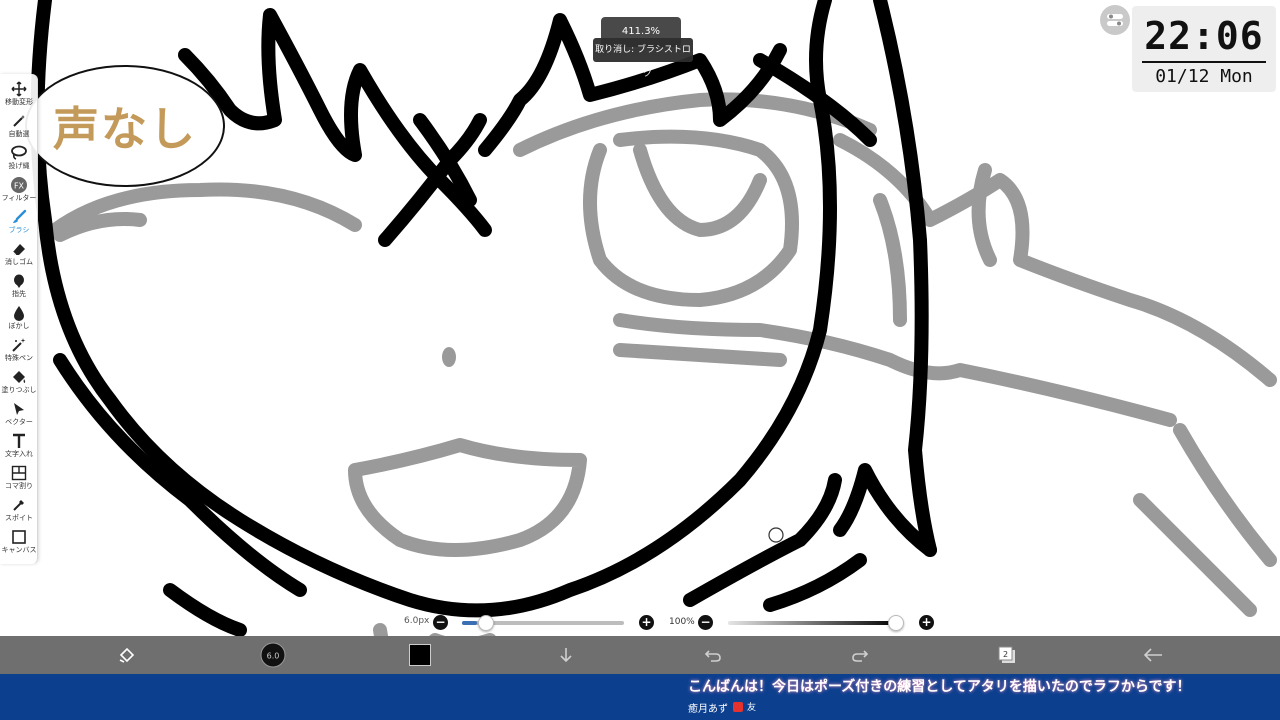  I want to click on opacity-track, so click(813, 623).